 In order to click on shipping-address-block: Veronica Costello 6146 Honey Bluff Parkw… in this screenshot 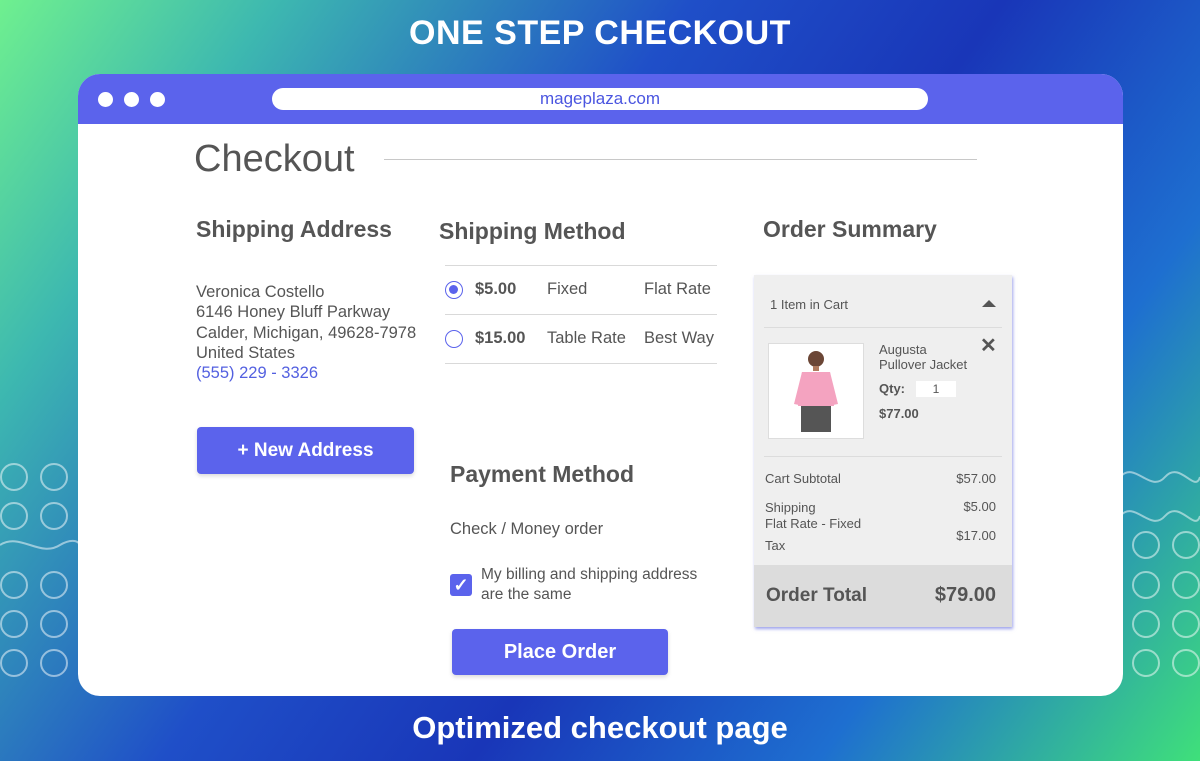, I will do `click(306, 332)`.